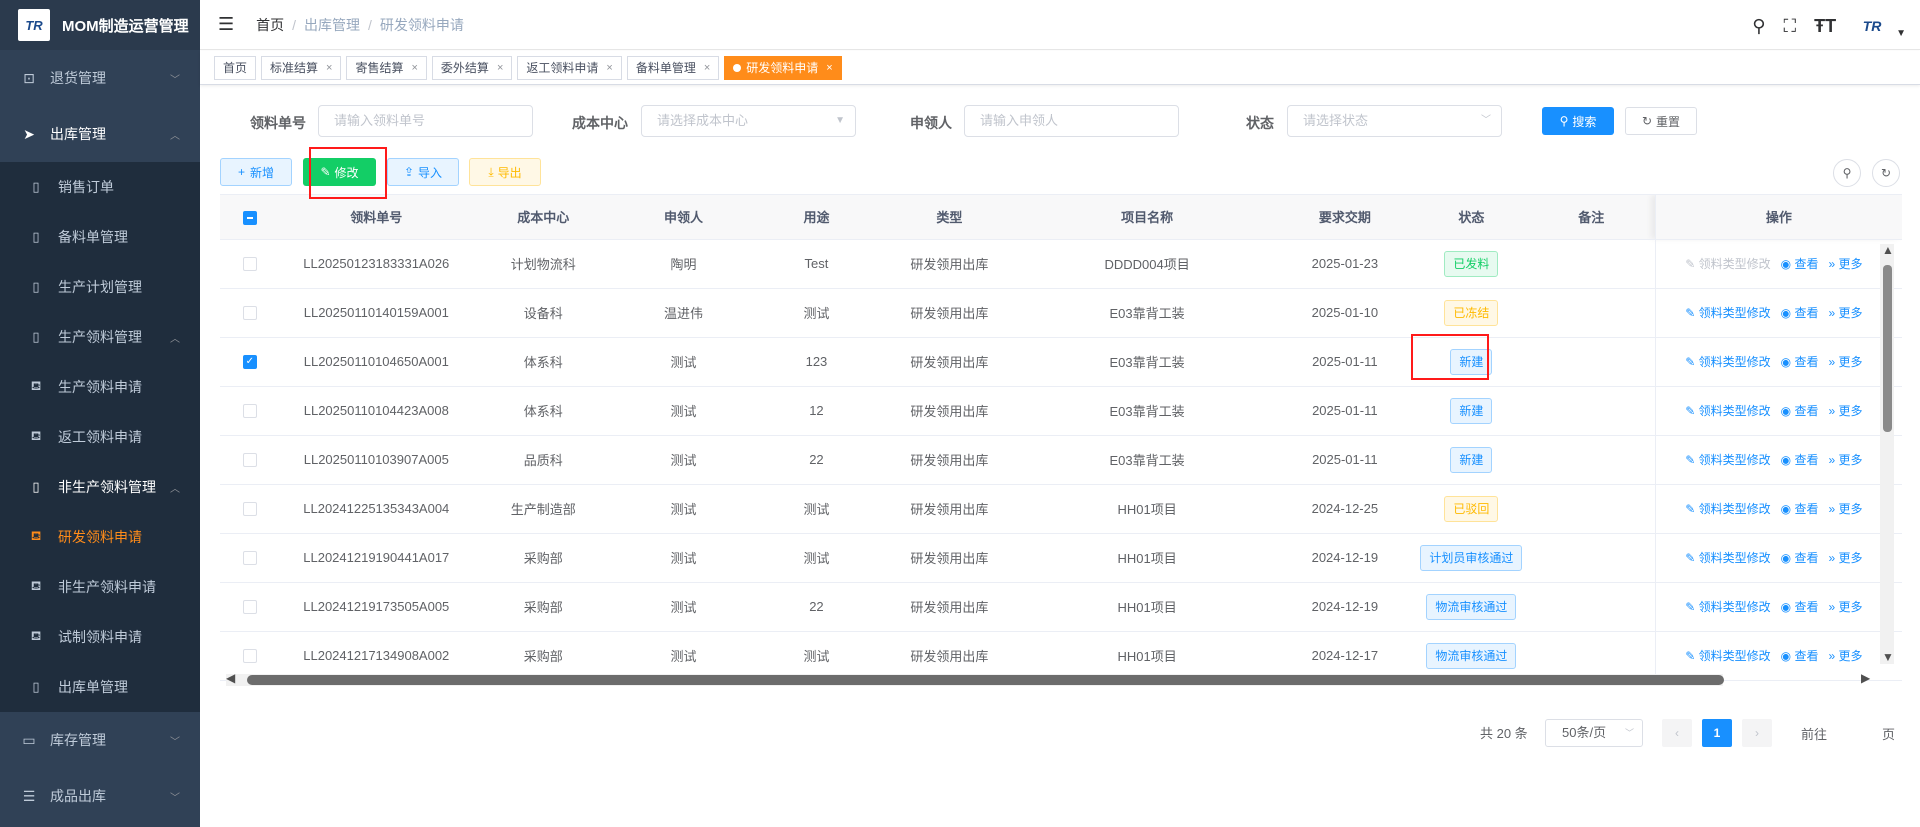 The height and width of the screenshot is (827, 1920). I want to click on page-number-button: 1, so click(1717, 733).